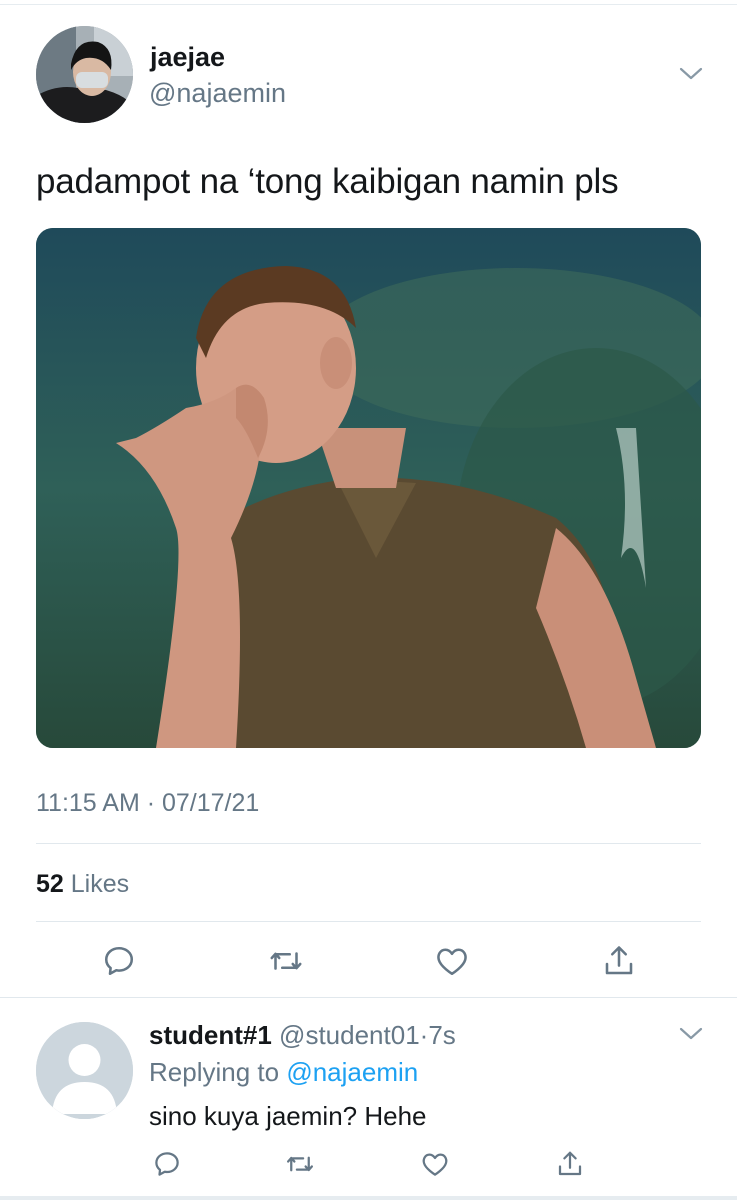 The image size is (737, 1200). I want to click on bottom-divider, so click(368, 1198).